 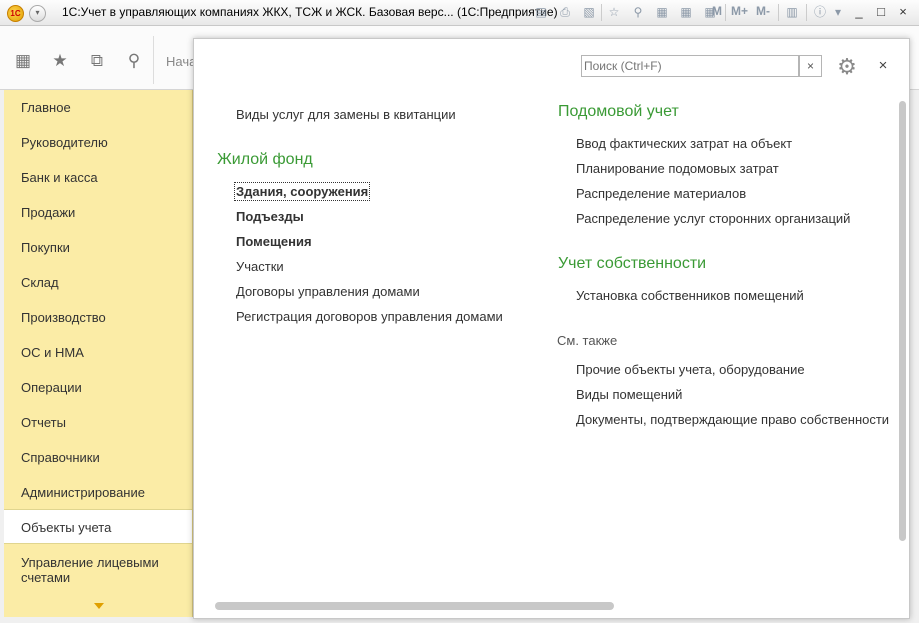 I want to click on link-actual-costs-input: Ввод фактических затрат на объект, so click(x=684, y=143).